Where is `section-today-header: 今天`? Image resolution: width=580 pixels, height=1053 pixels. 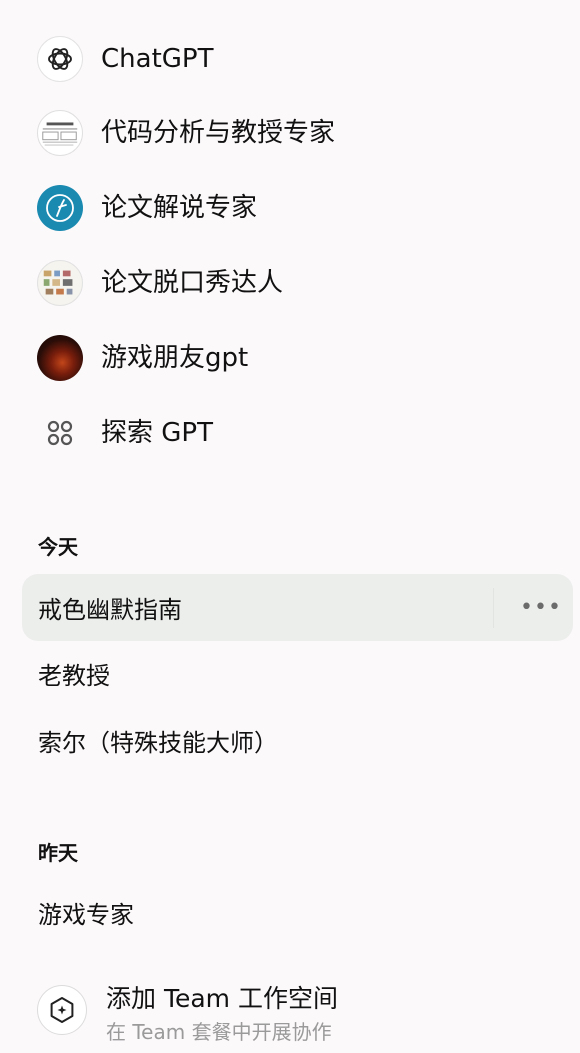
section-today-header: 今天 is located at coordinates (58, 547).